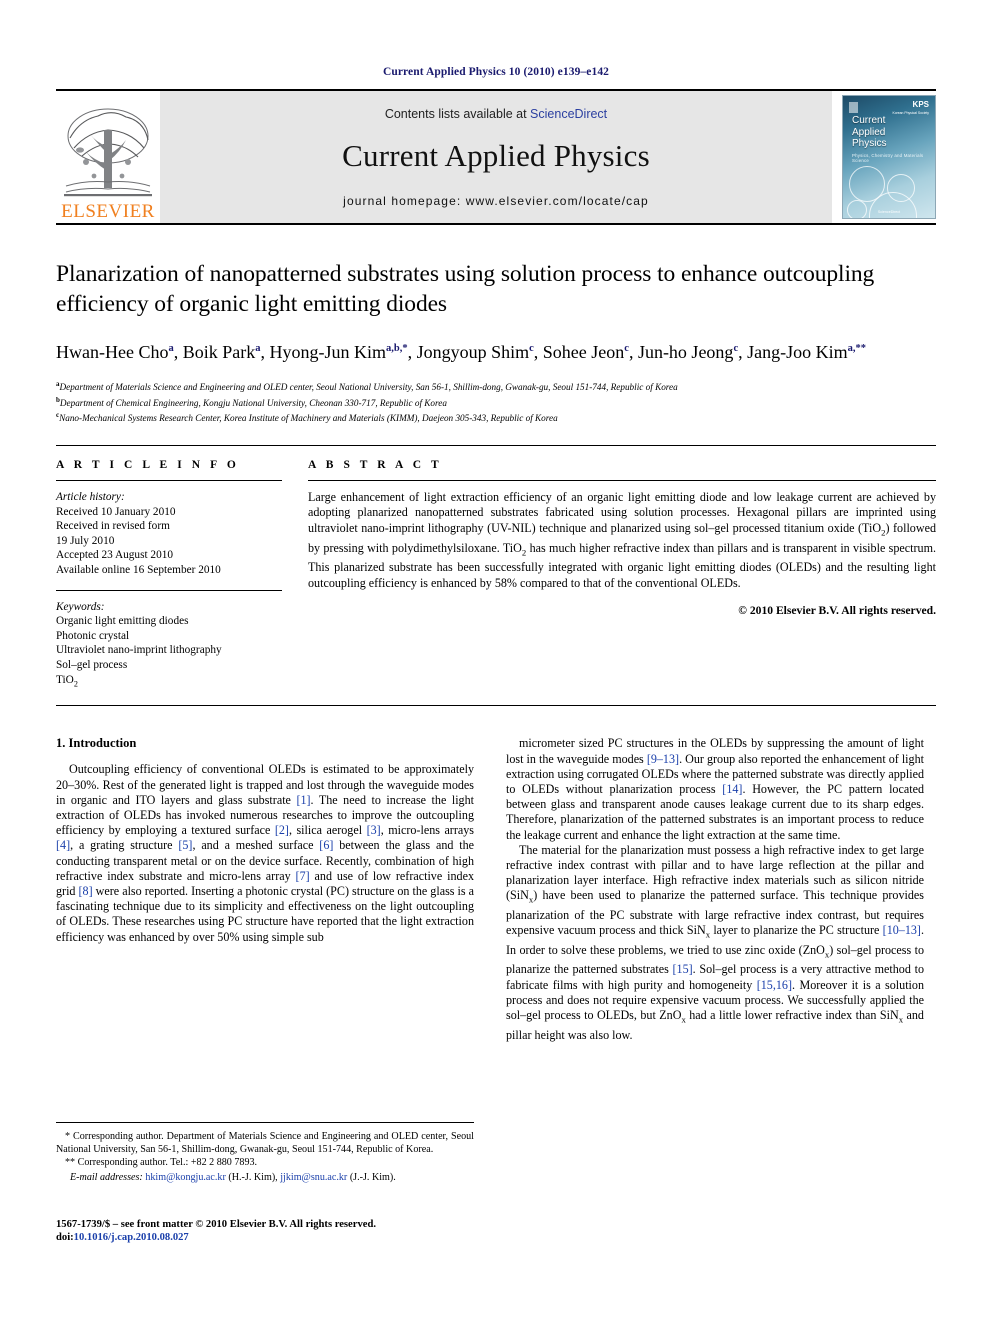 Image resolution: width=992 pixels, height=1323 pixels. Describe the element at coordinates (869, 143) in the screenshot. I see `cover-title-line-3: Physics` at that location.